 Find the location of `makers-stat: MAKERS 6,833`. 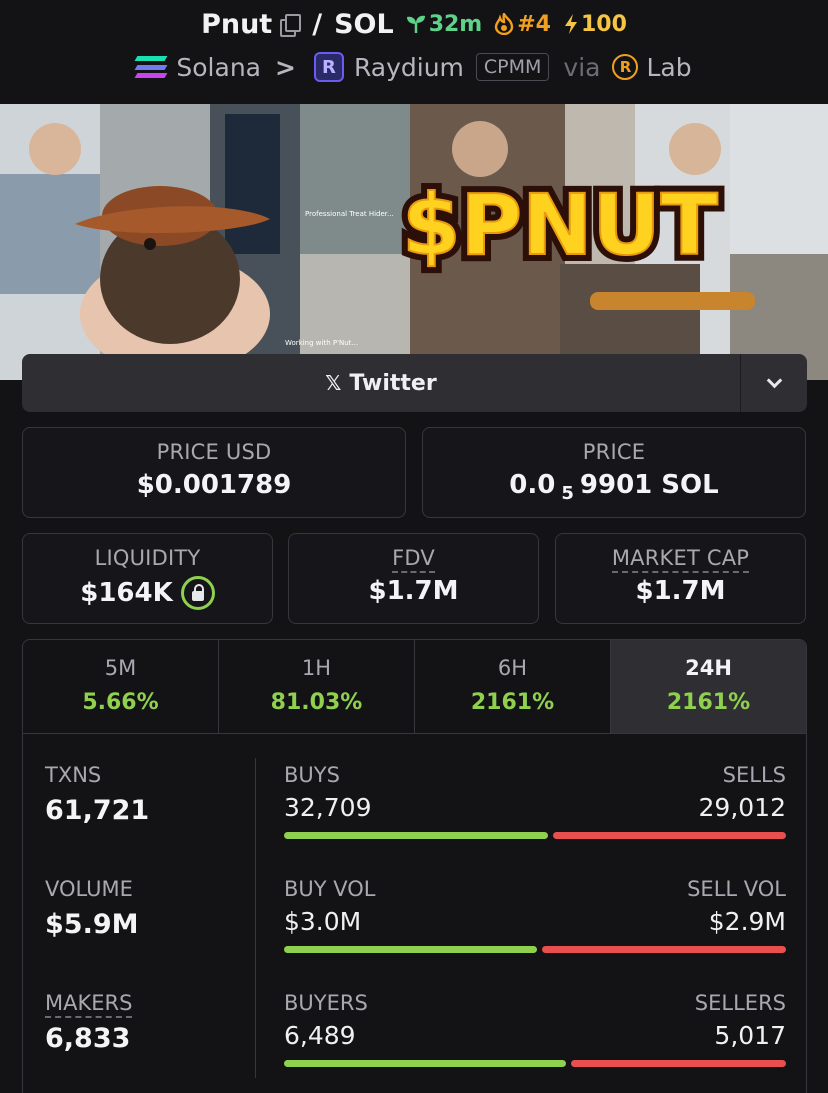

makers-stat: MAKERS 6,833 is located at coordinates (89, 1022).